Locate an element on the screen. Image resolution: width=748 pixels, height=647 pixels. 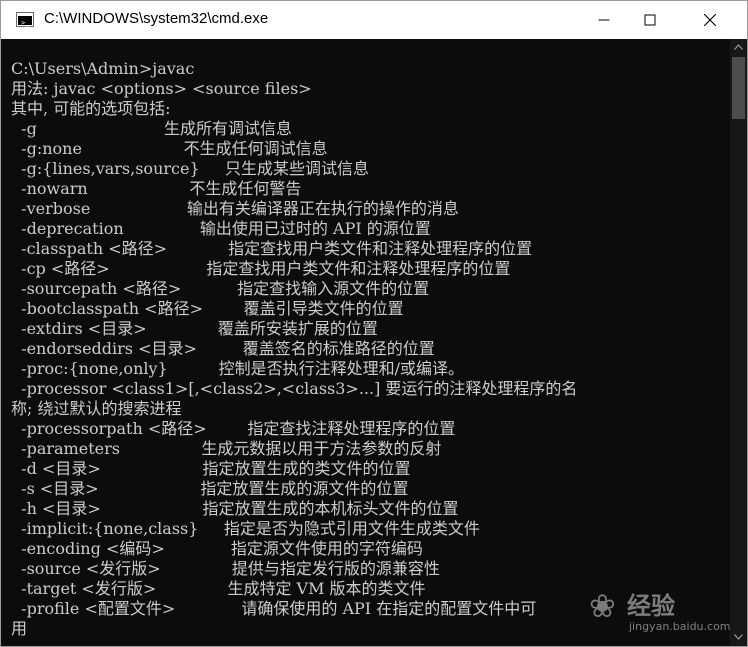
maximize-icon is located at coordinates (650, 20).